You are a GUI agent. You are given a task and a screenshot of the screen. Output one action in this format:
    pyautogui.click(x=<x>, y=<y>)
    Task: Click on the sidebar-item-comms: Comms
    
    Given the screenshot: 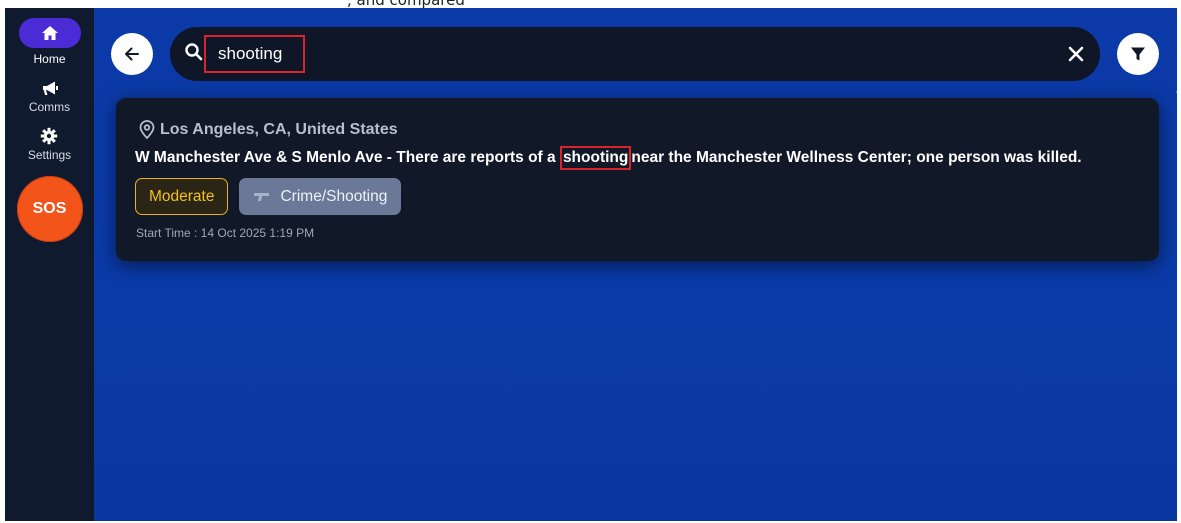 What is the action you would take?
    pyautogui.click(x=49, y=96)
    